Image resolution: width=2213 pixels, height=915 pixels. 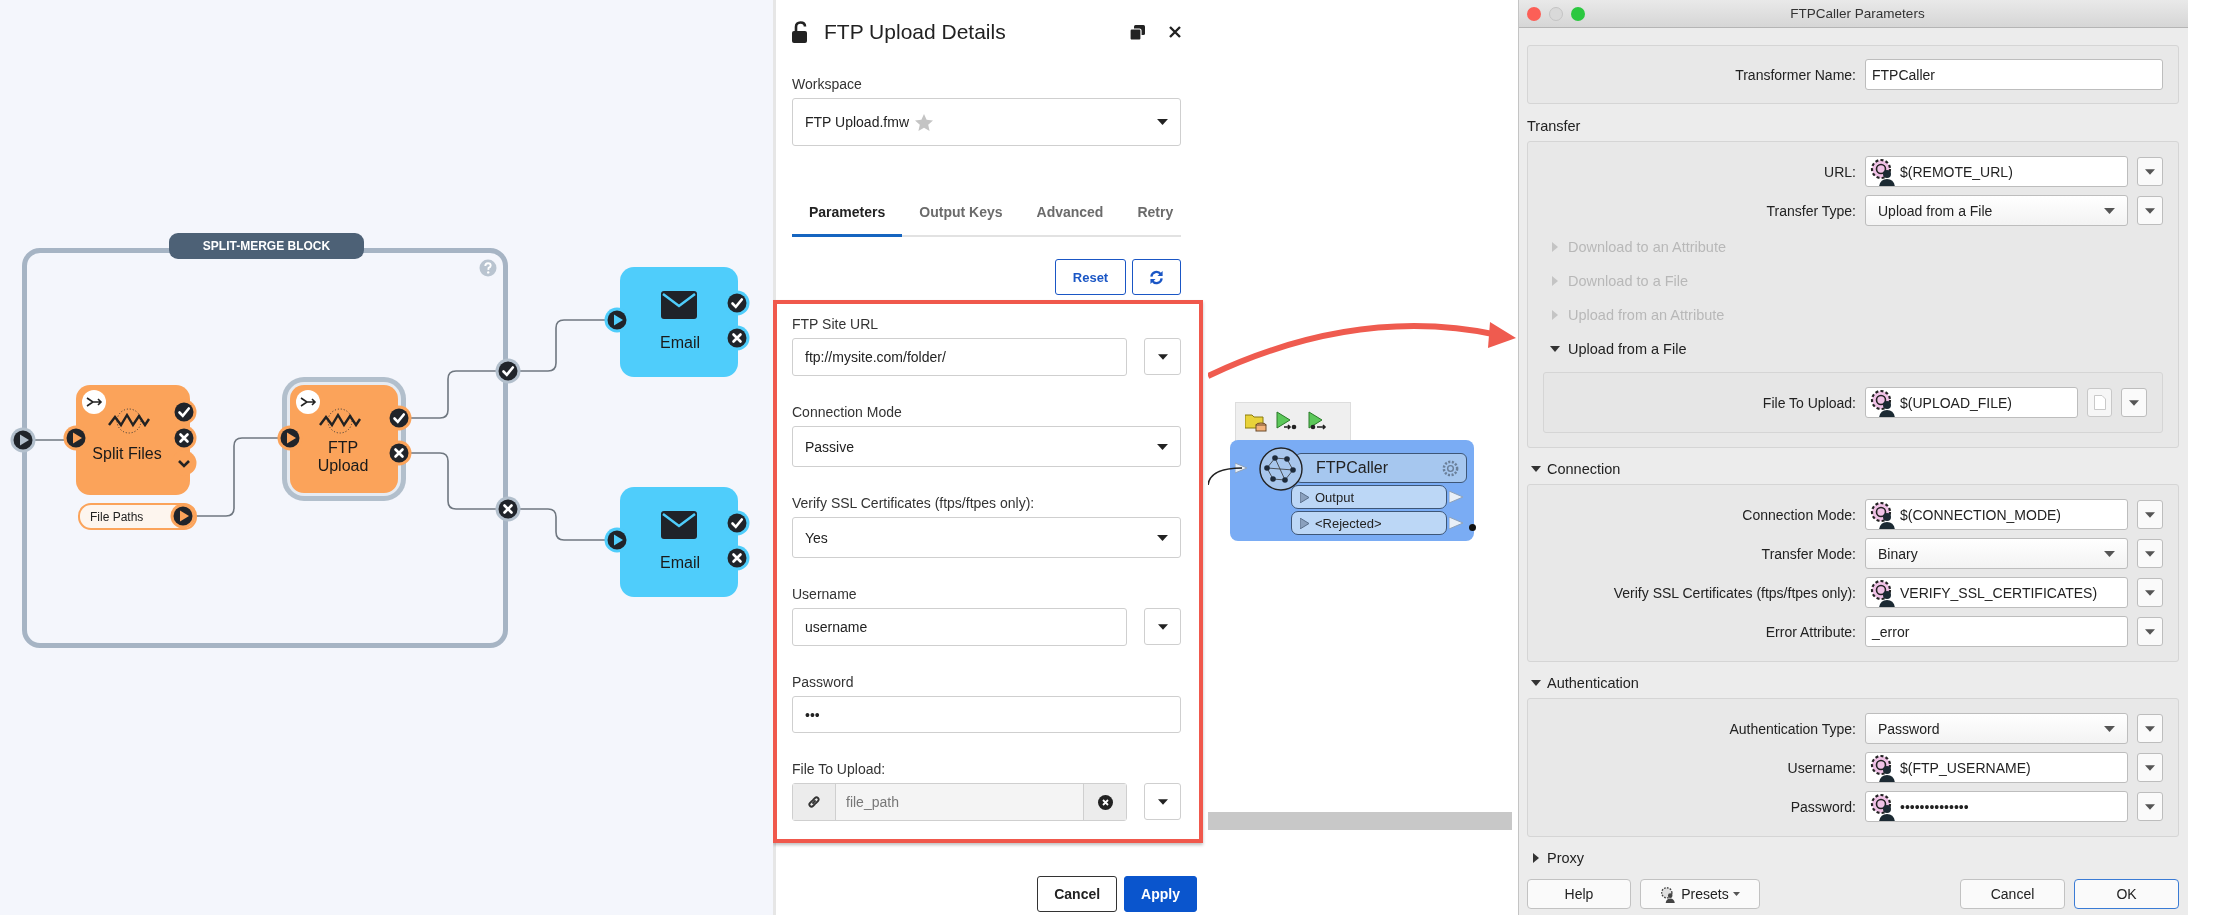 I want to click on transformer-node: FTPCaller Output <Rejected>, so click(x=1352, y=490).